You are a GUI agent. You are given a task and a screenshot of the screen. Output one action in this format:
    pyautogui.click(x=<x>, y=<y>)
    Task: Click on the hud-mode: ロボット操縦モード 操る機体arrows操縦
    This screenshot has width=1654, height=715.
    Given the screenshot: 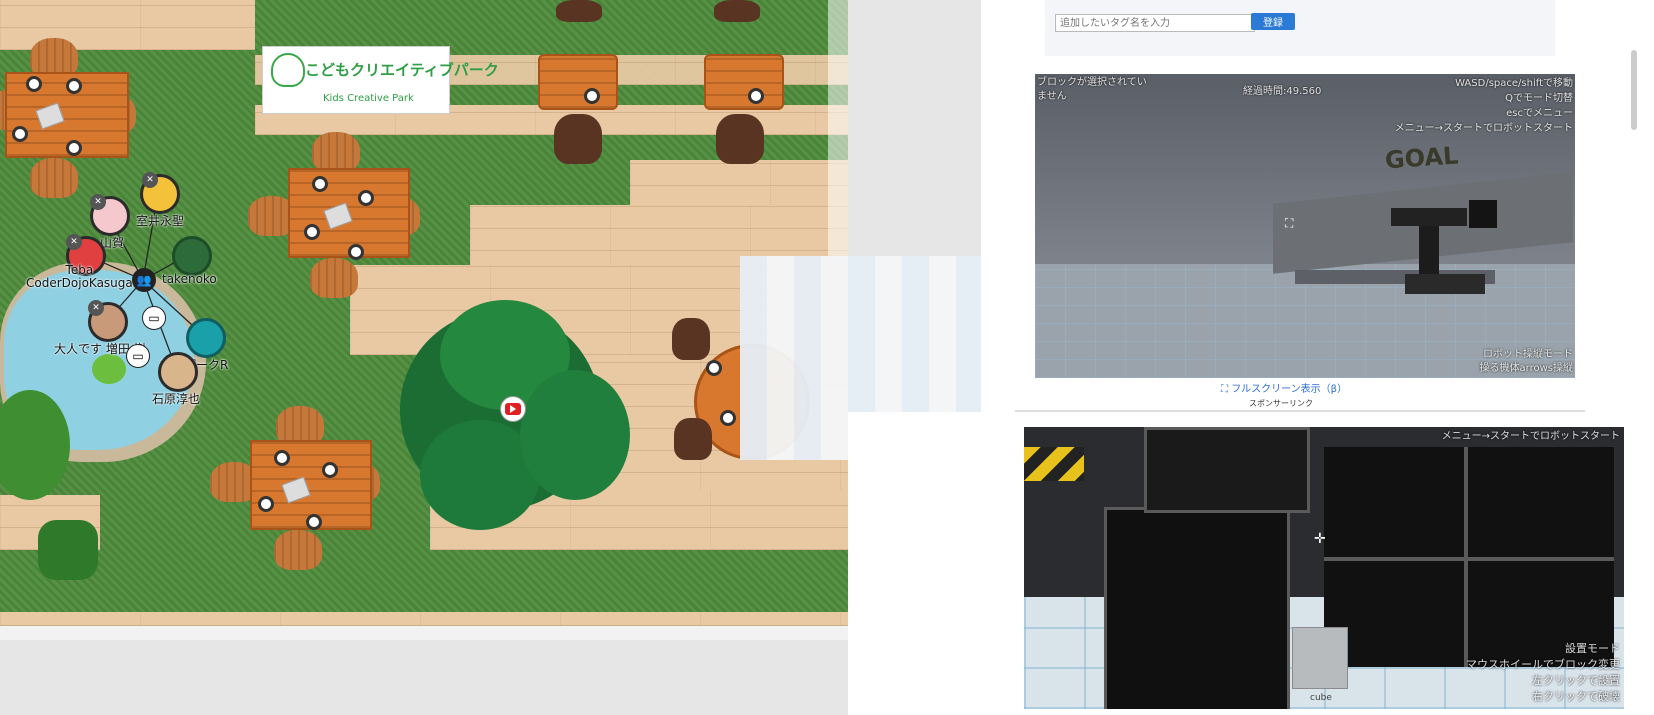 What is the action you would take?
    pyautogui.click(x=1526, y=362)
    